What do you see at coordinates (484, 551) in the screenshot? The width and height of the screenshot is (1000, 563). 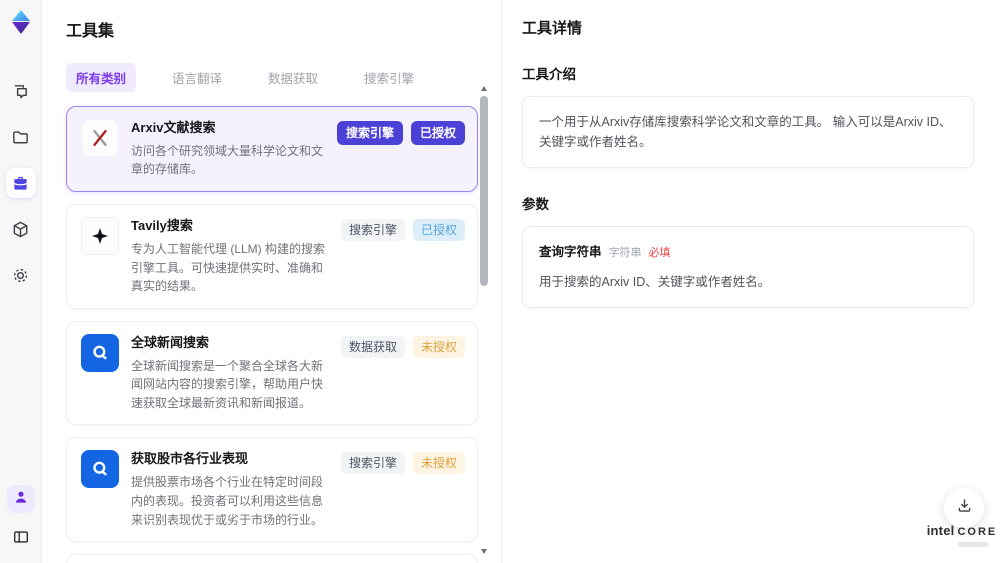 I see `scroll-down-icon` at bounding box center [484, 551].